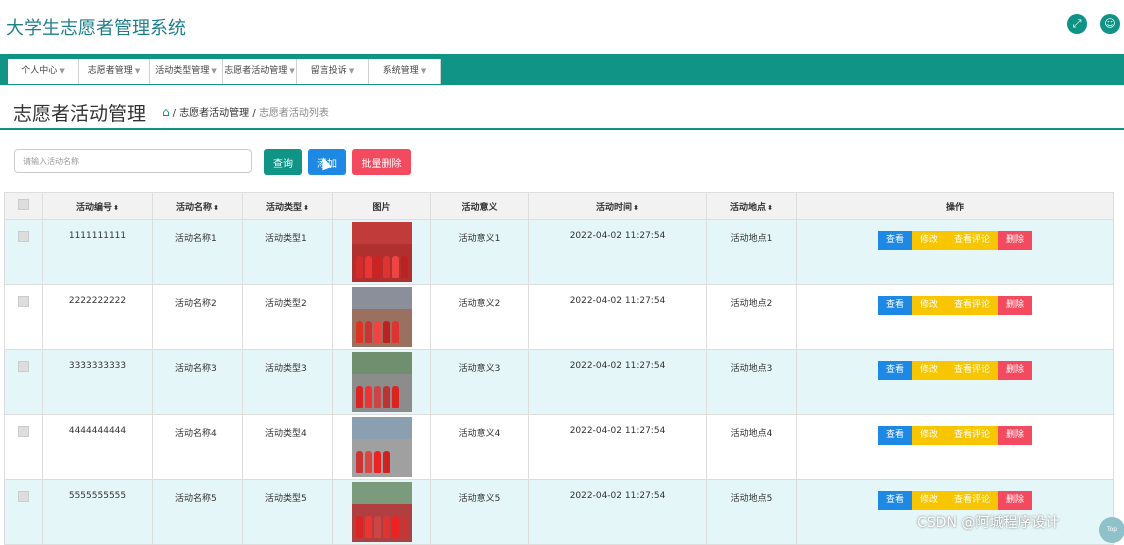  I want to click on nav-system-management: 系统管理 ▼, so click(405, 71).